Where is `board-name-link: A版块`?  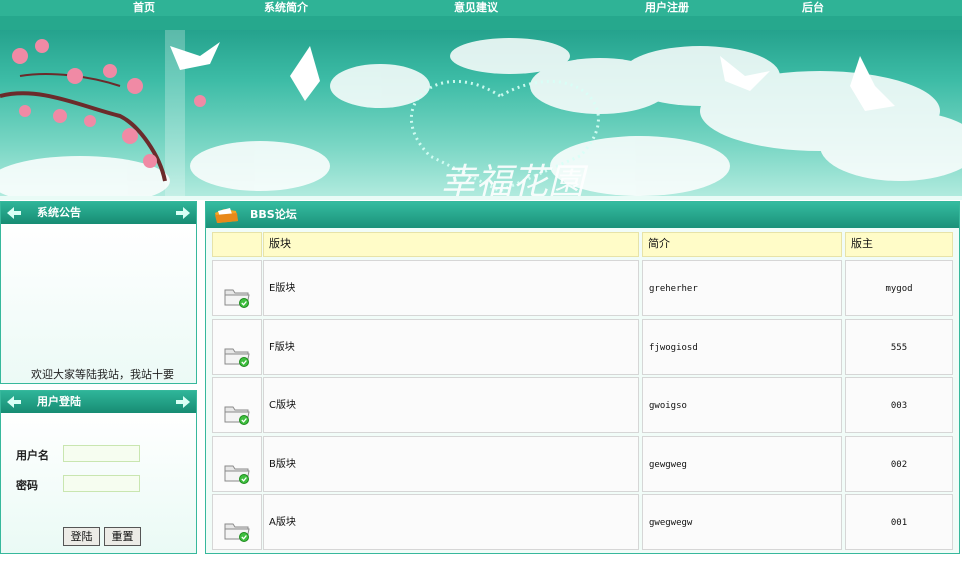 board-name-link: A版块 is located at coordinates (451, 522).